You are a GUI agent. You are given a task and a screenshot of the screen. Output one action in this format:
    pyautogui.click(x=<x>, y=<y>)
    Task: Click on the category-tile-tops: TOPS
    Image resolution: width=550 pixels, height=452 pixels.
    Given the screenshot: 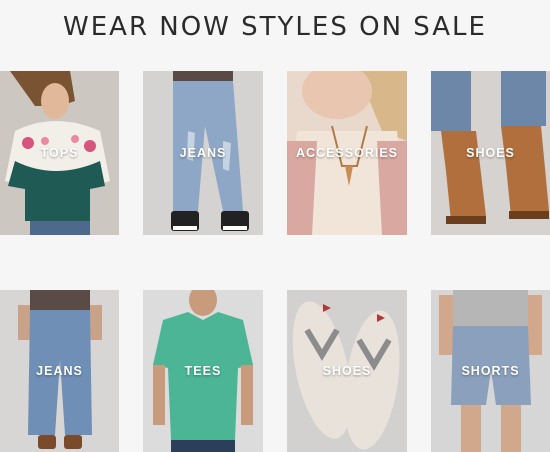 What is the action you would take?
    pyautogui.click(x=59, y=153)
    